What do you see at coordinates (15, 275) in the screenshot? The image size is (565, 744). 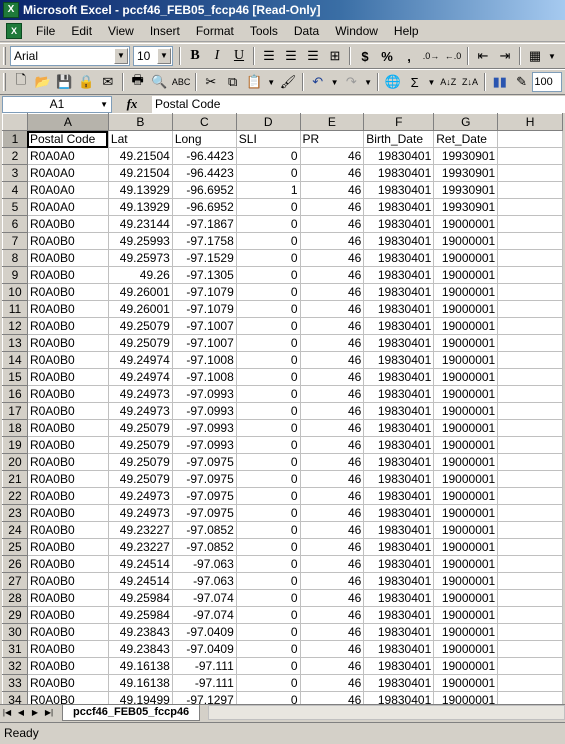 I see `row-header: 9` at bounding box center [15, 275].